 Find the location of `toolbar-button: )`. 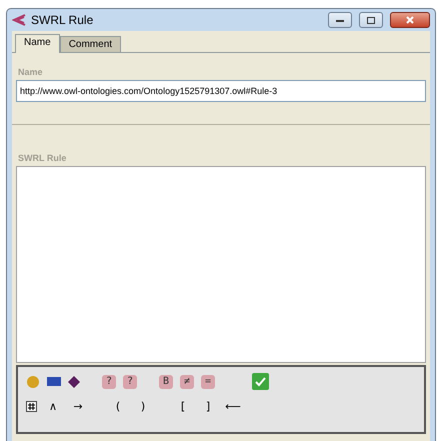

toolbar-button: ) is located at coordinates (143, 406).